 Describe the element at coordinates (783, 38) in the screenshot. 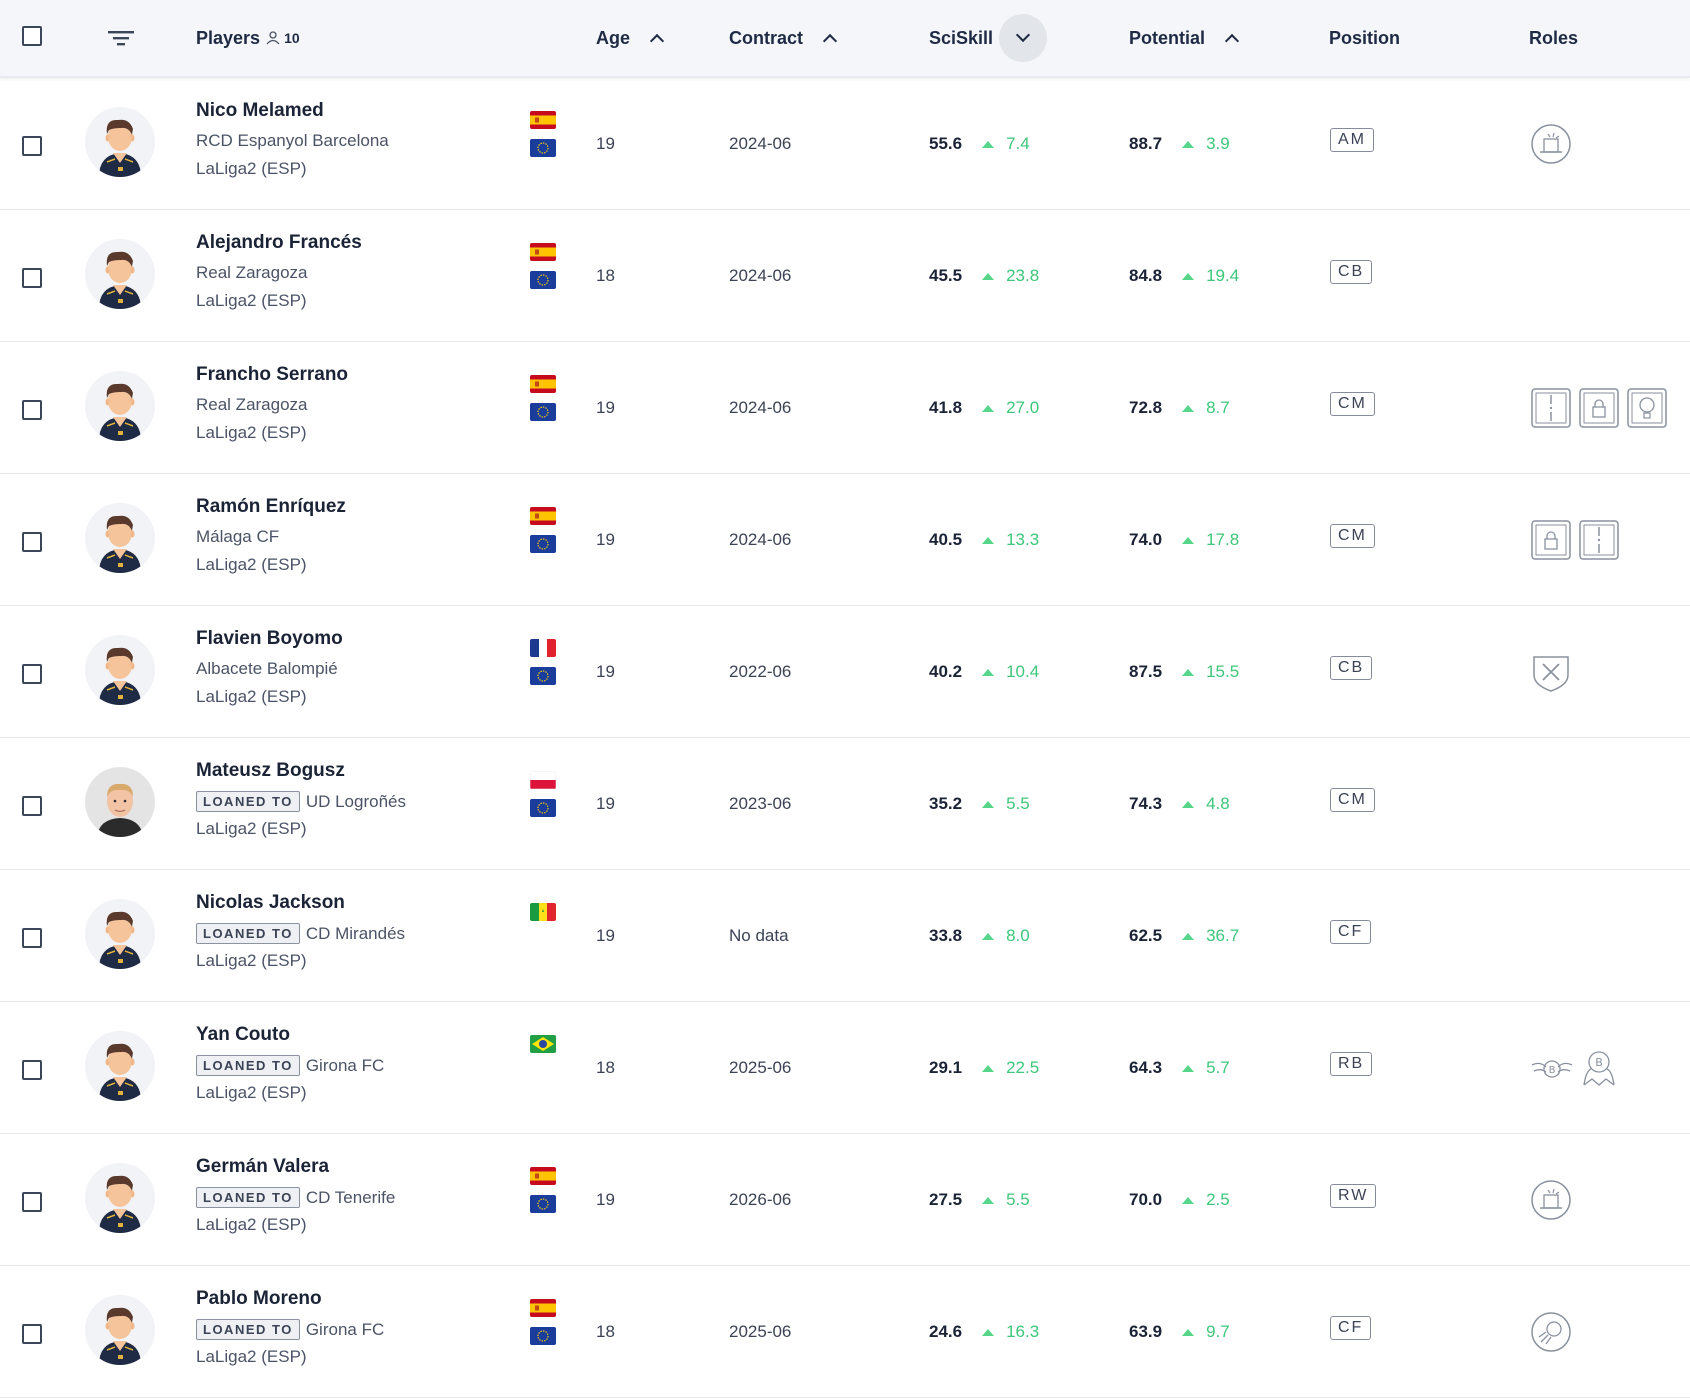

I see `contract-column-header: Contract` at that location.